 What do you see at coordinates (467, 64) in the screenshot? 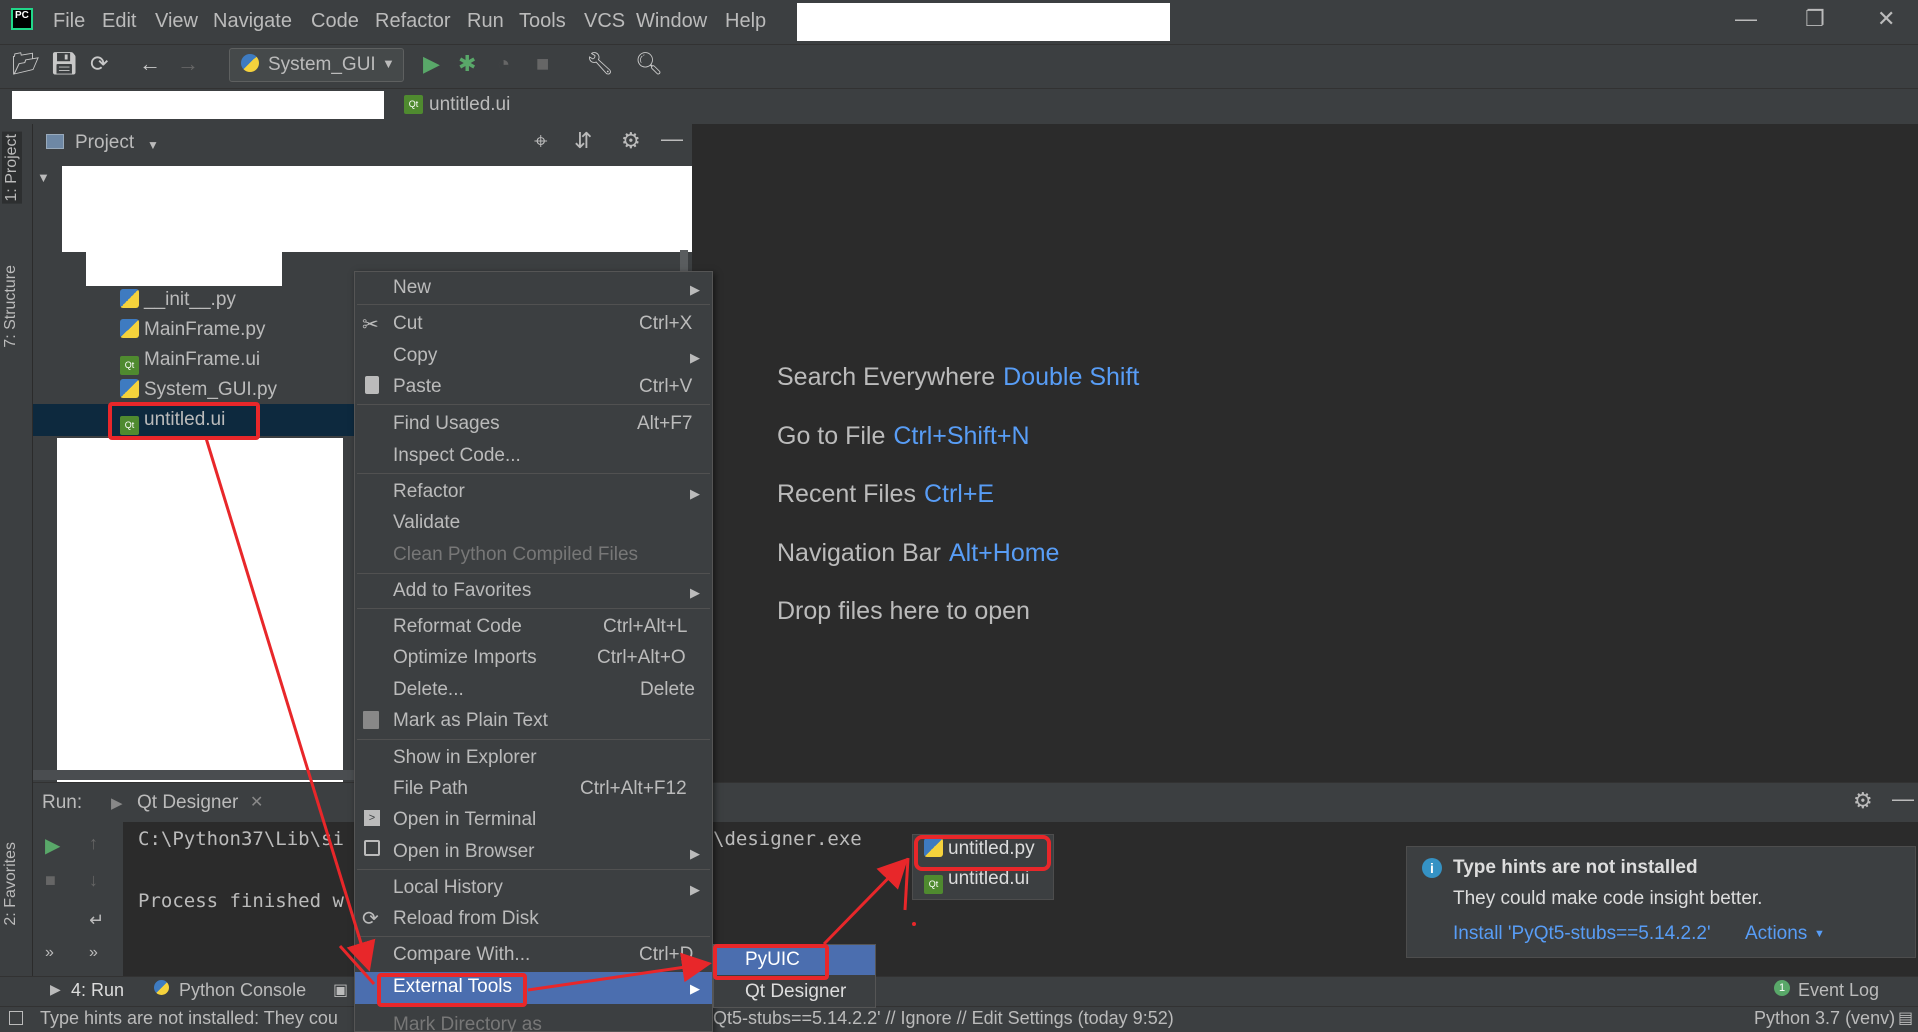
I see `debug-icon: ✱` at bounding box center [467, 64].